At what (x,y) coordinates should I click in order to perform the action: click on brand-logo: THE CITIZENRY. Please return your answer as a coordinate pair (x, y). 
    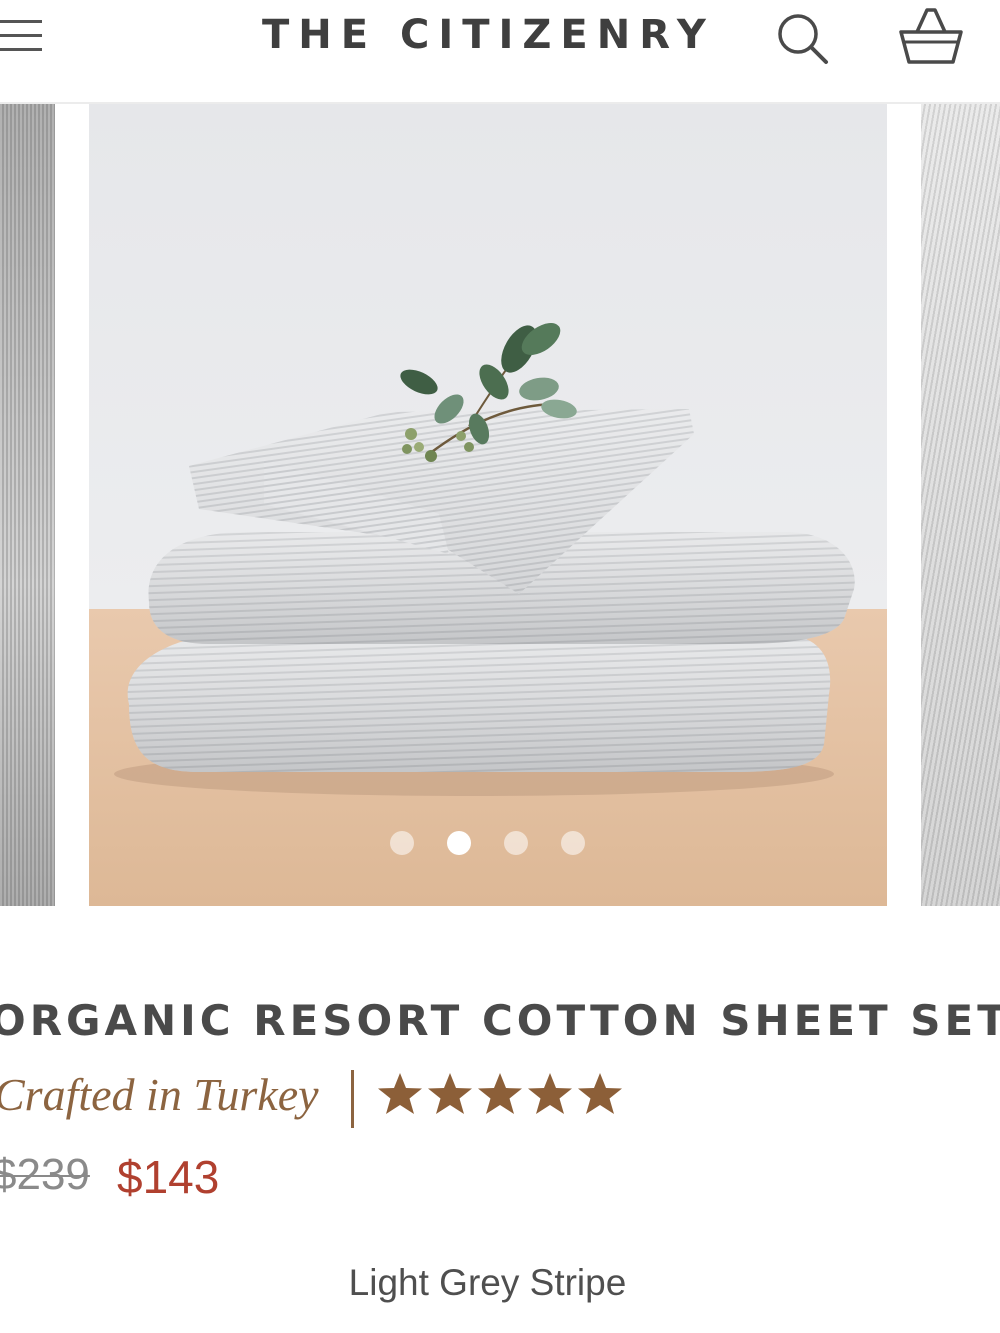
    Looking at the image, I should click on (488, 35).